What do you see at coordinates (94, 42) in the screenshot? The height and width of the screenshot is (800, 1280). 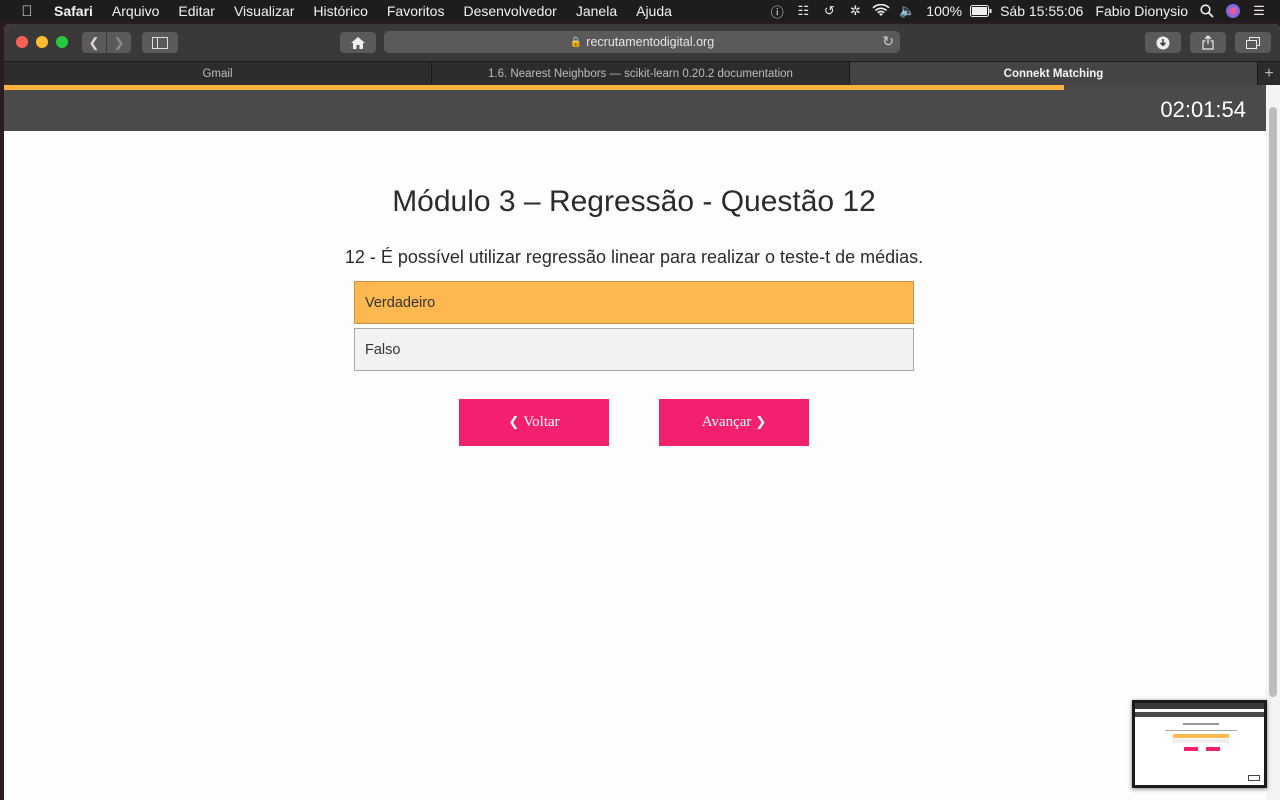 I see `back-nav-icon: ❮` at bounding box center [94, 42].